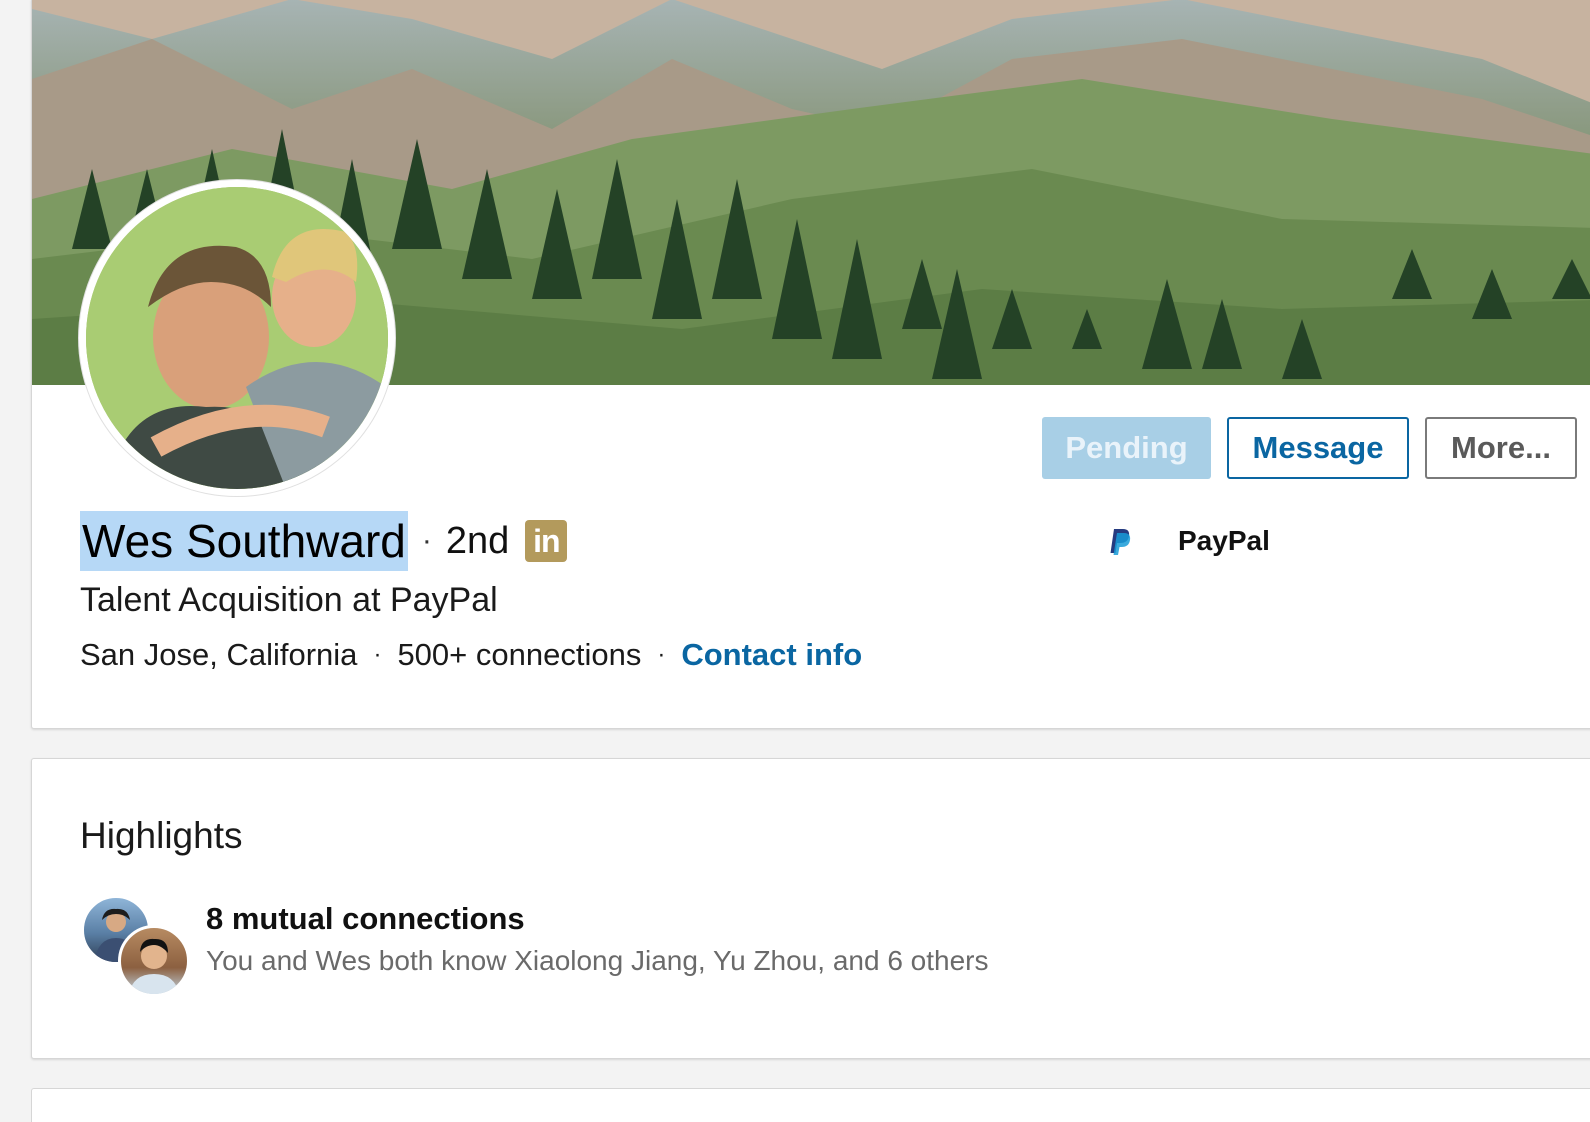  I want to click on location: San Jose, California, so click(219, 654).